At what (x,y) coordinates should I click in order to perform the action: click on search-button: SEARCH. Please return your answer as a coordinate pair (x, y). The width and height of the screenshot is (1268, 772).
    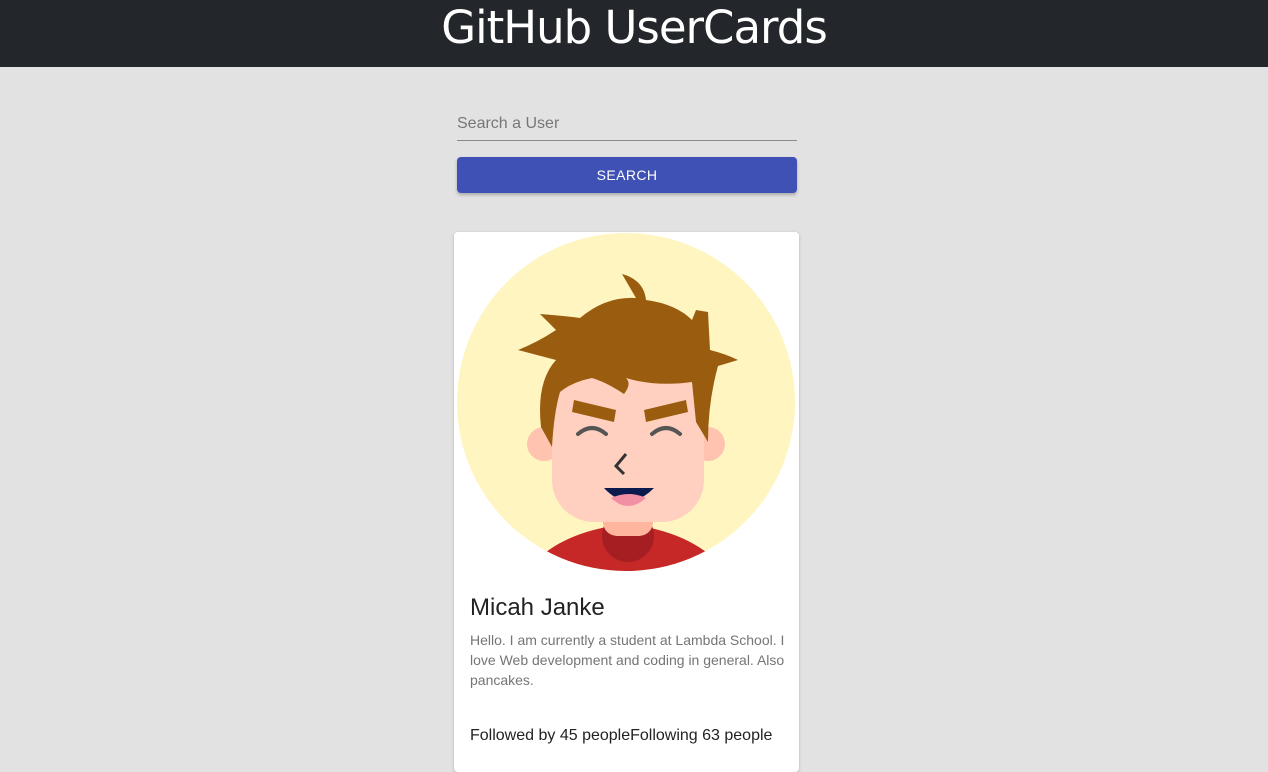
    Looking at the image, I should click on (627, 175).